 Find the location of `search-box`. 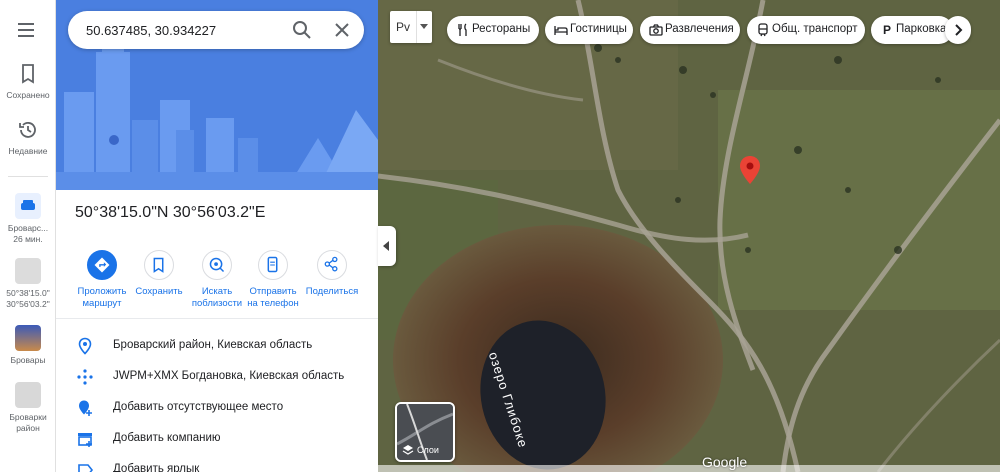

search-box is located at coordinates (216, 30).